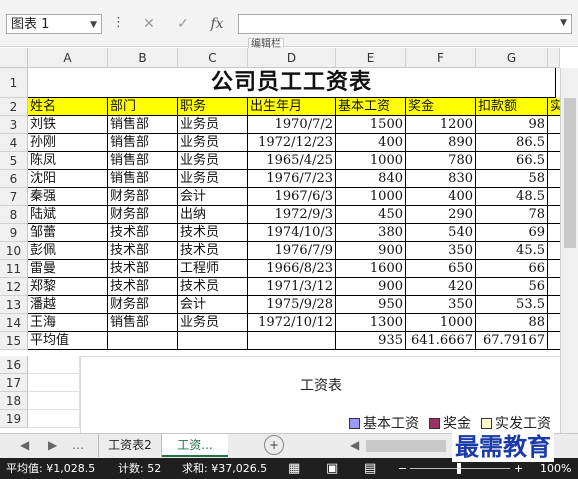 The height and width of the screenshot is (479, 578). What do you see at coordinates (213, 107) in the screenshot?
I see `header-cell: 职务` at bounding box center [213, 107].